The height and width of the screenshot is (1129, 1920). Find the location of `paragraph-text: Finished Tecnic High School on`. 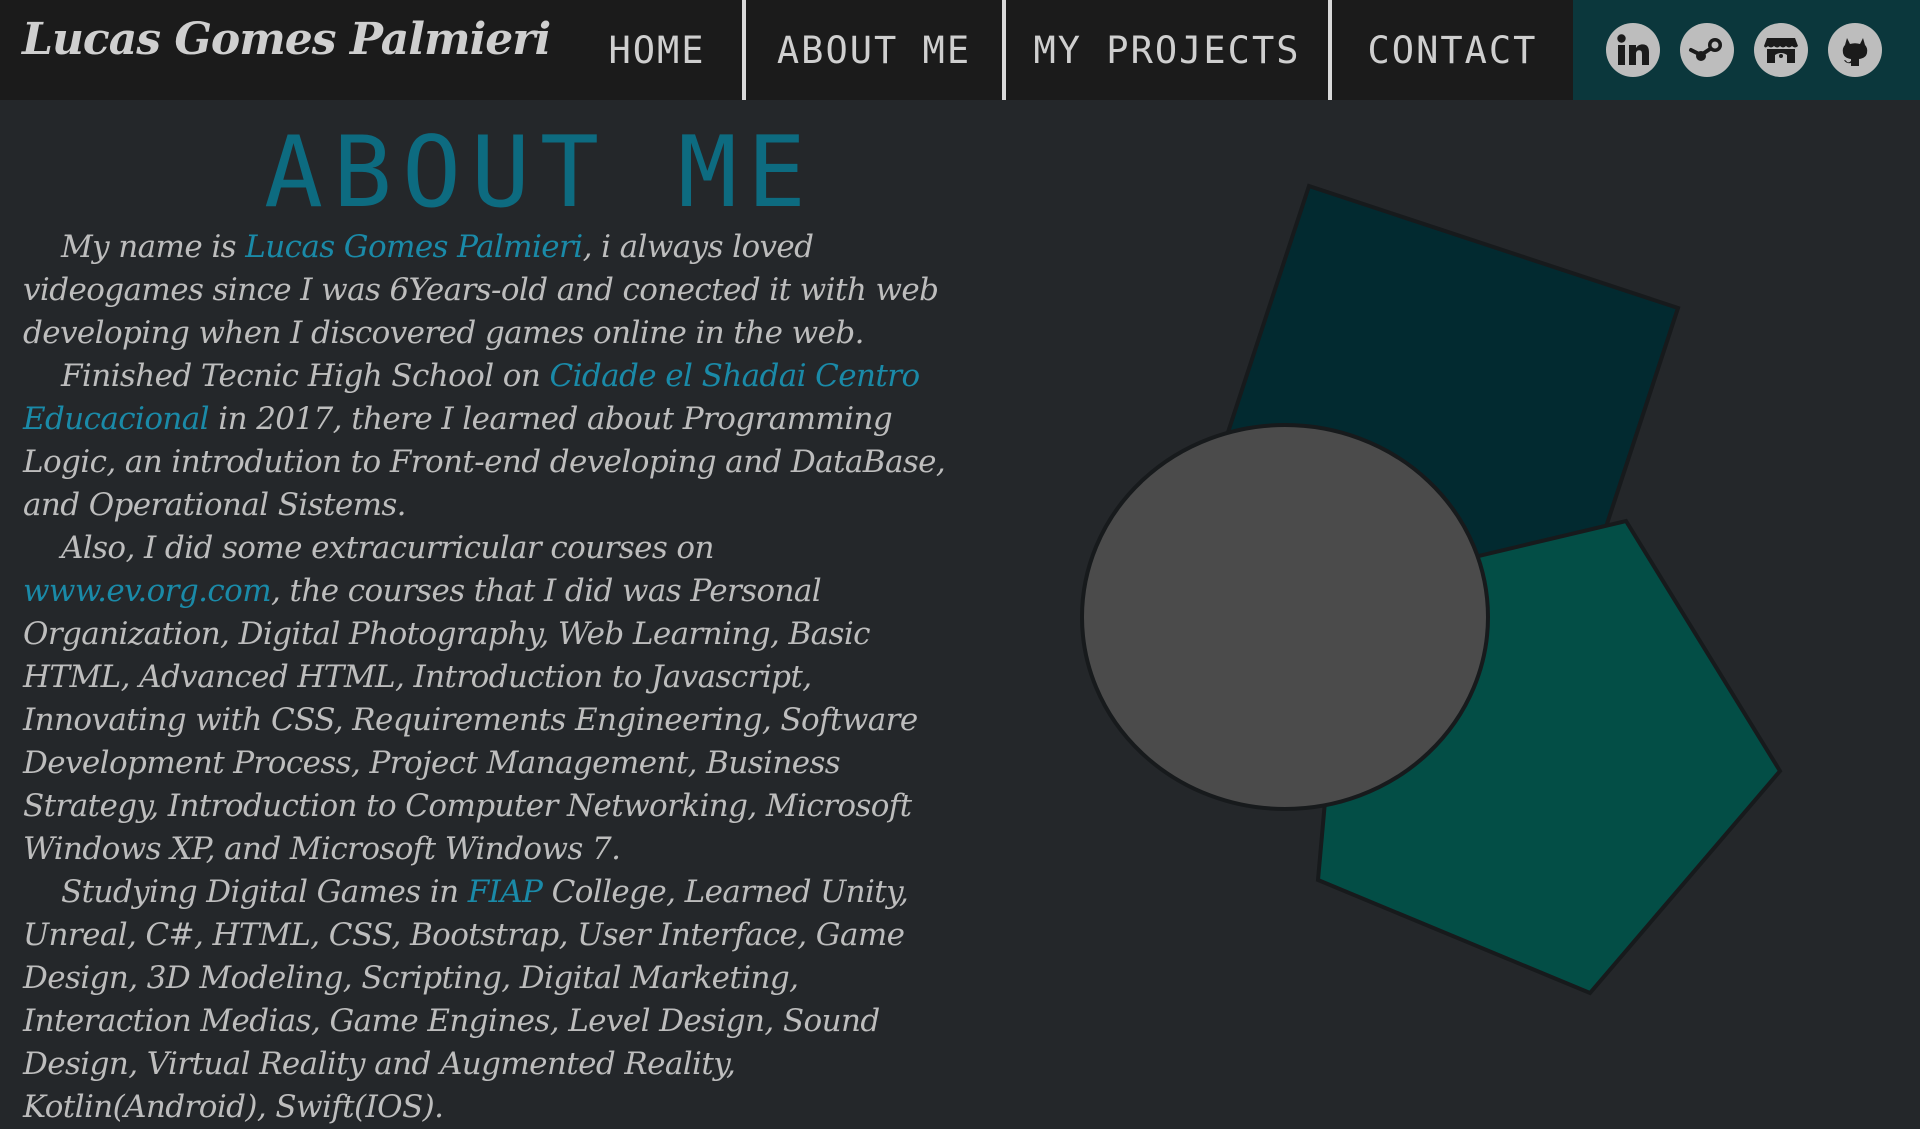

paragraph-text: Finished Tecnic High School on is located at coordinates (305, 376).